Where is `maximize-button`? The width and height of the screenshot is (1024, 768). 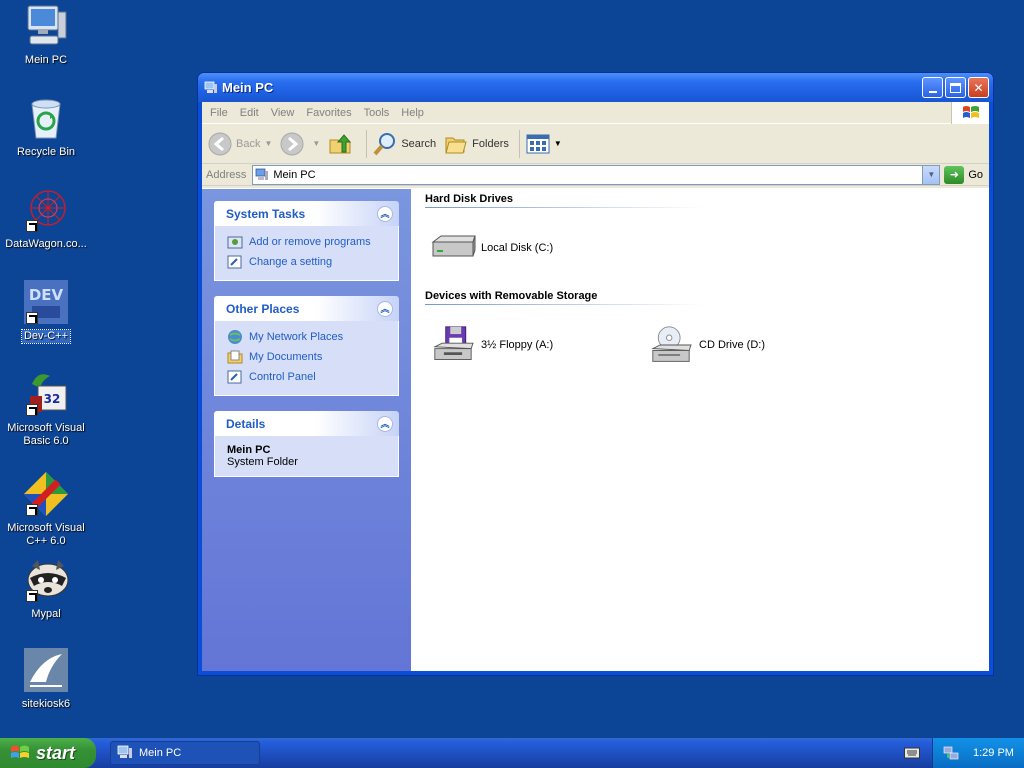 maximize-button is located at coordinates (955, 87).